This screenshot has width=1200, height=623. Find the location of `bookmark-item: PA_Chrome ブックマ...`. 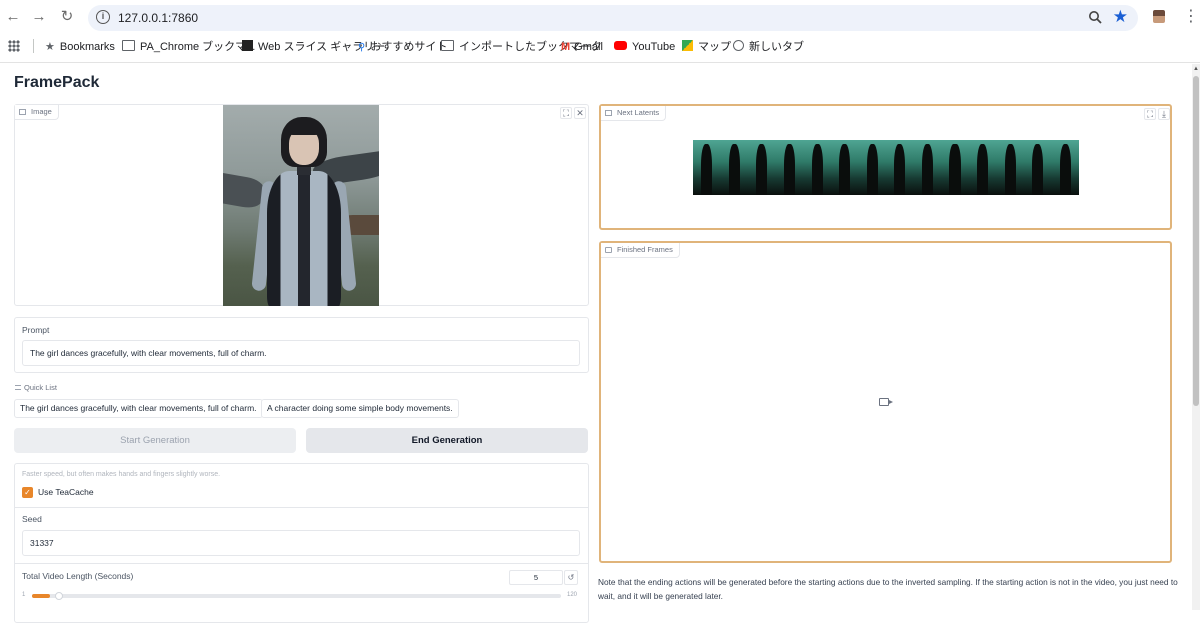

bookmark-item: PA_Chrome ブックマ... is located at coordinates (188, 48).